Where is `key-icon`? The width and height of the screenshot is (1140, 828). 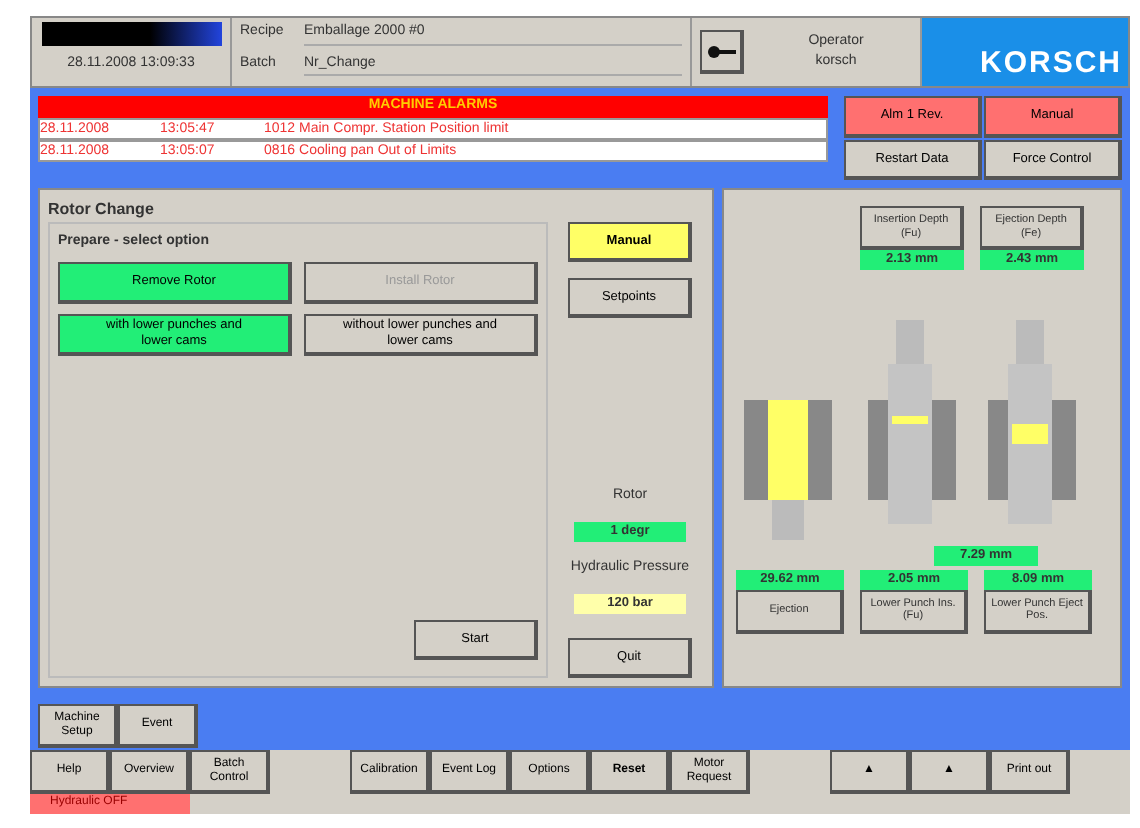
key-icon is located at coordinates (721, 51).